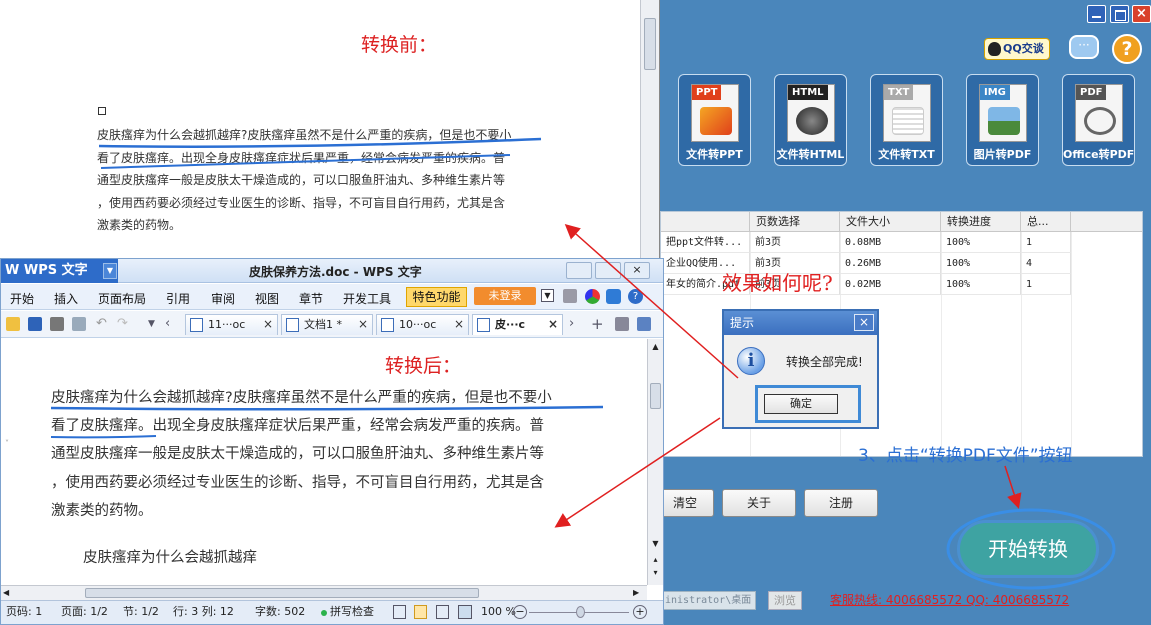  Describe the element at coordinates (637, 472) in the screenshot. I see `arrow-to-after` at that location.